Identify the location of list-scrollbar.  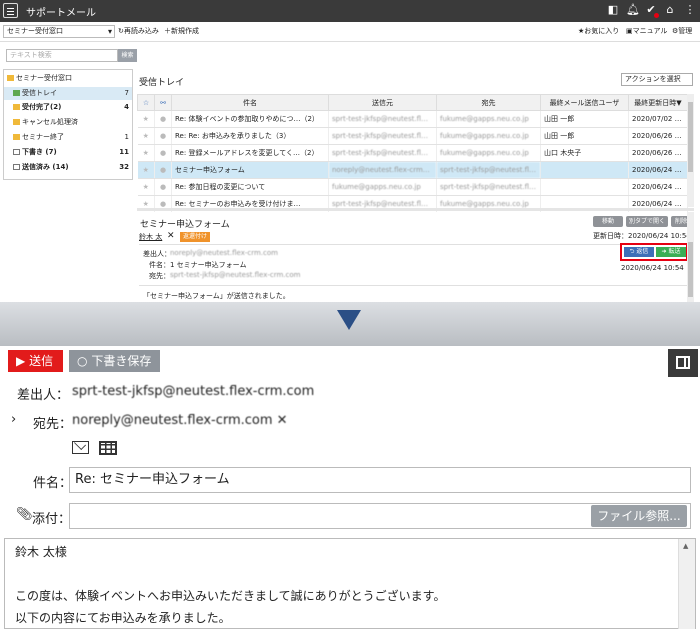
(690, 150).